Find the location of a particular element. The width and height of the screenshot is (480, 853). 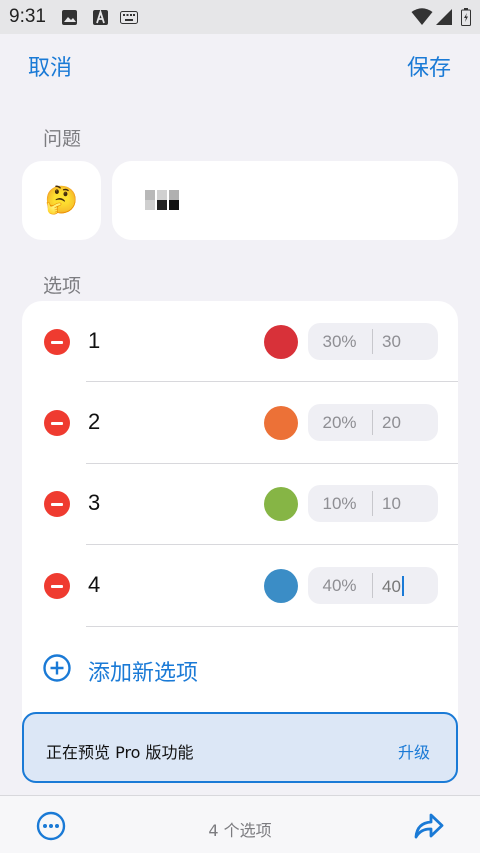

option-label: 3 is located at coordinates (94, 503).